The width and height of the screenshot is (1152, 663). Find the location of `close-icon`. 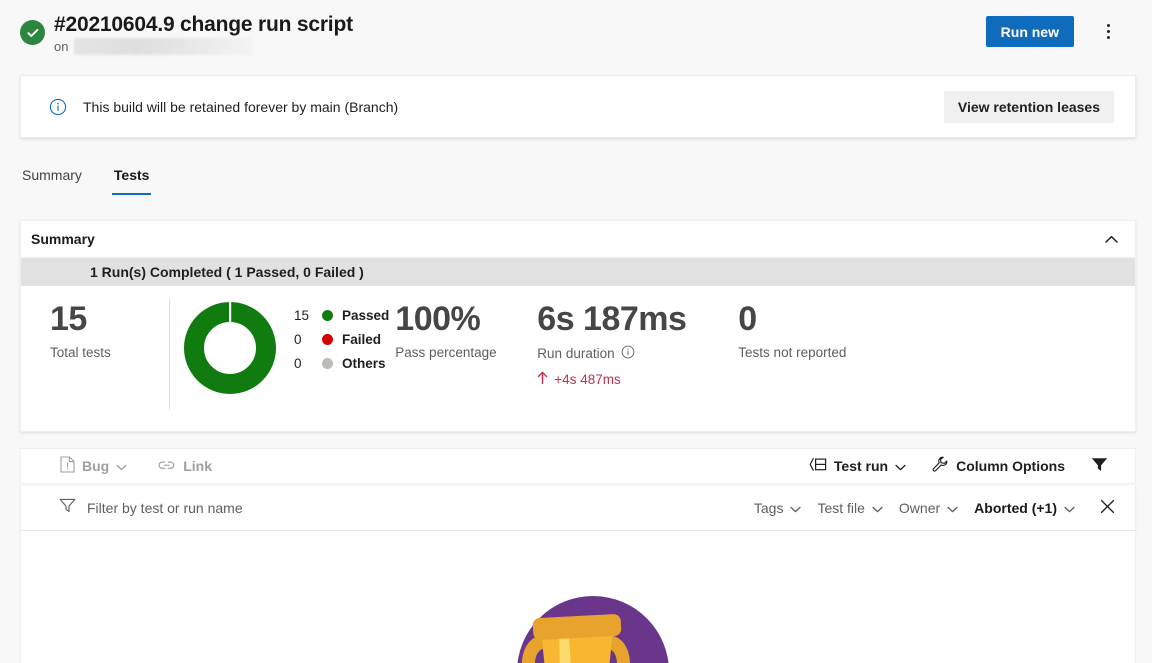

close-icon is located at coordinates (1107, 508).